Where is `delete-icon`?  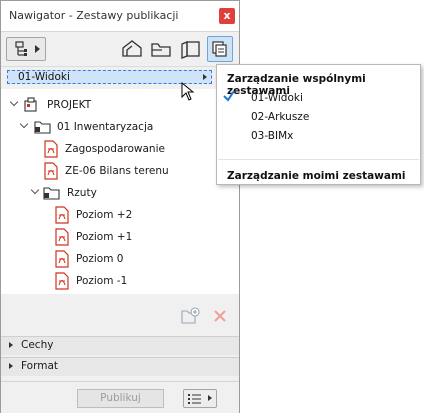
delete-icon is located at coordinates (220, 316).